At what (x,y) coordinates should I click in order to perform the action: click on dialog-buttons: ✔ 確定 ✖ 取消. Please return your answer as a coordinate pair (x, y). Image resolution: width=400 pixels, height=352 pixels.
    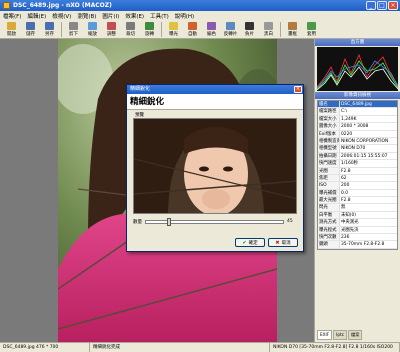
    Looking at the image, I should click on (266, 242).